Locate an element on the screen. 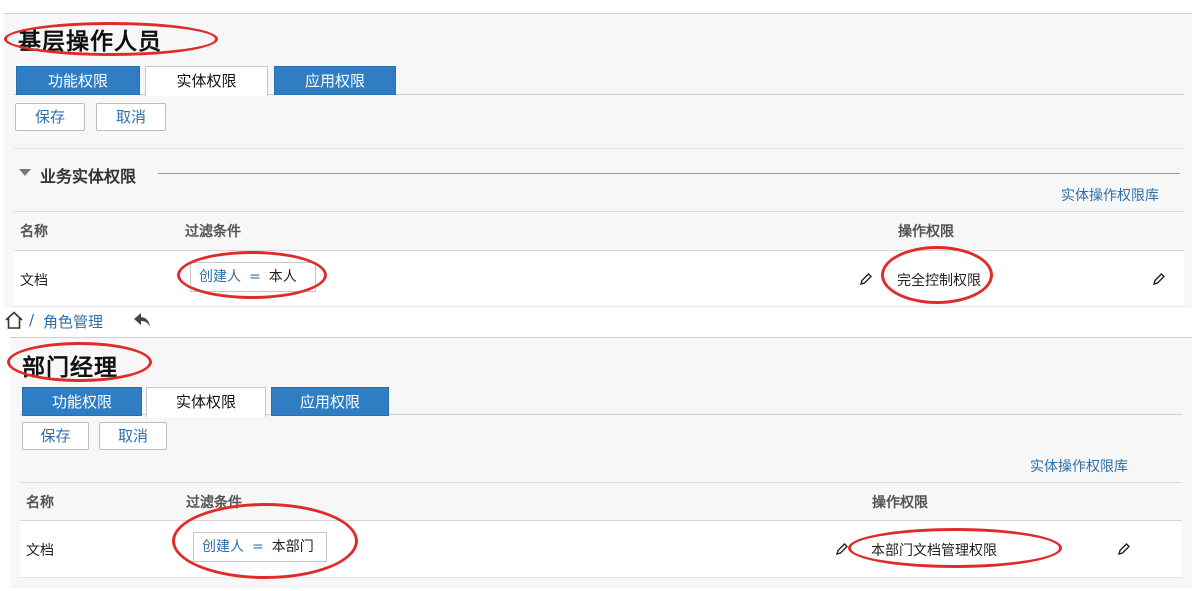  toolbar-divider is located at coordinates (599, 148).